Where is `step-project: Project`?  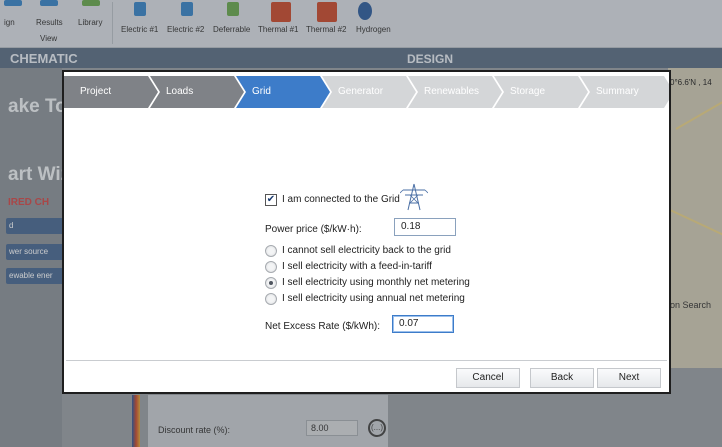
step-project: Project is located at coordinates (111, 92).